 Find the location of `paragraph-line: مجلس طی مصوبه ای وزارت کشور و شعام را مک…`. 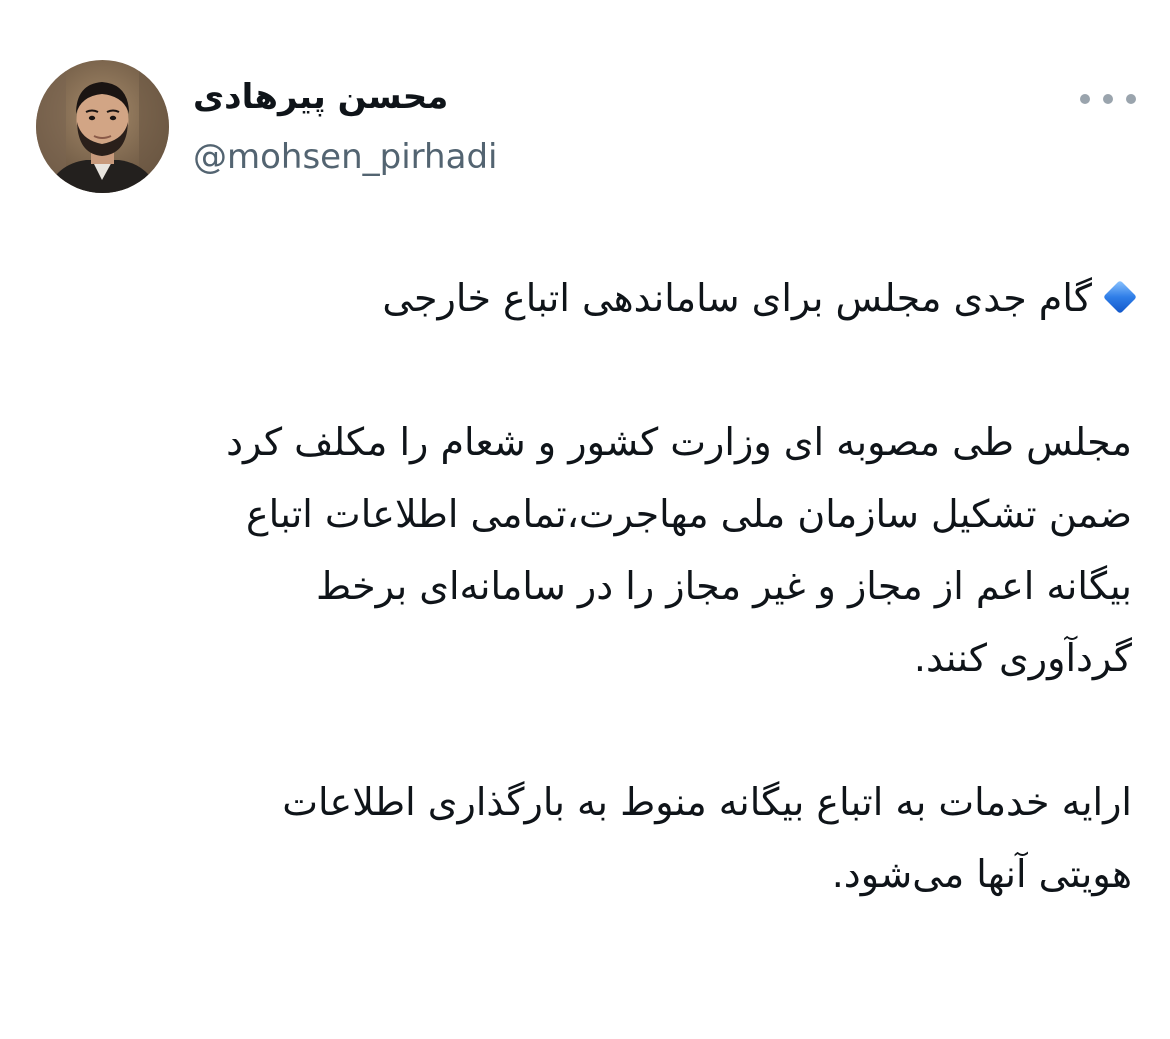

paragraph-line: مجلس طی مصوبه ای وزارت کشور و شعام را مک… is located at coordinates (679, 442).